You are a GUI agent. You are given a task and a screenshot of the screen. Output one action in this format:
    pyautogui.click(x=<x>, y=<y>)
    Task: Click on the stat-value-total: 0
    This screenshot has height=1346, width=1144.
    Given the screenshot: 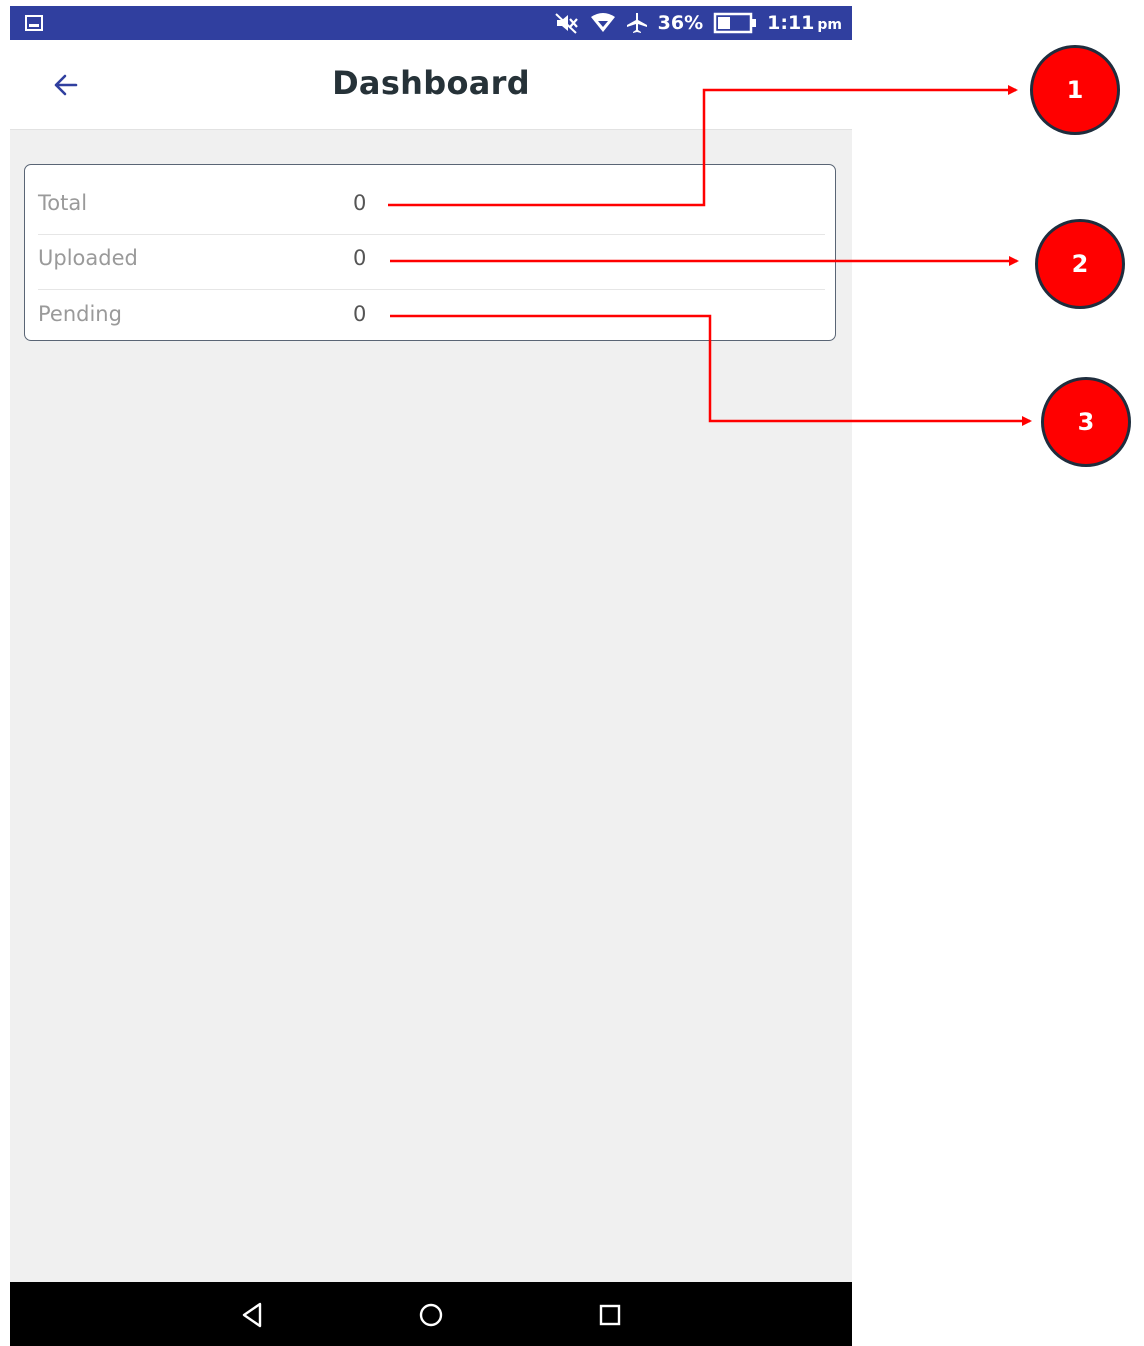 What is the action you would take?
    pyautogui.click(x=360, y=203)
    